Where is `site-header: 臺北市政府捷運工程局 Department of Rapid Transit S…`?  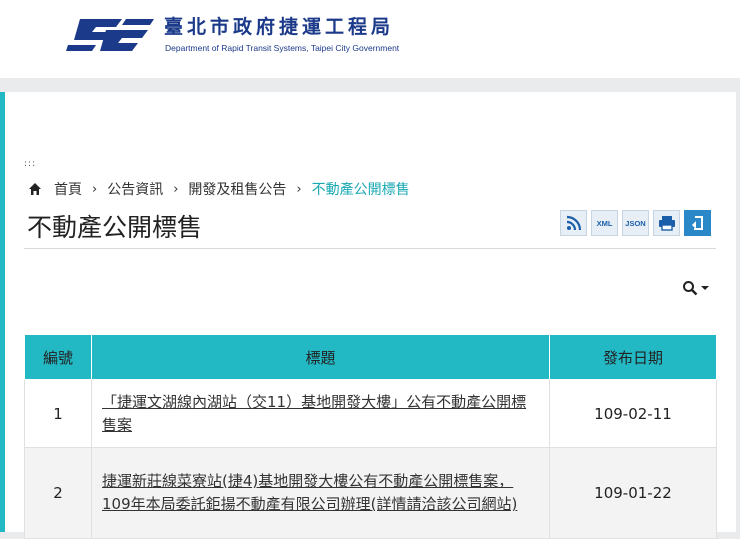 site-header: 臺北市政府捷運工程局 Department of Rapid Transit S… is located at coordinates (370, 39).